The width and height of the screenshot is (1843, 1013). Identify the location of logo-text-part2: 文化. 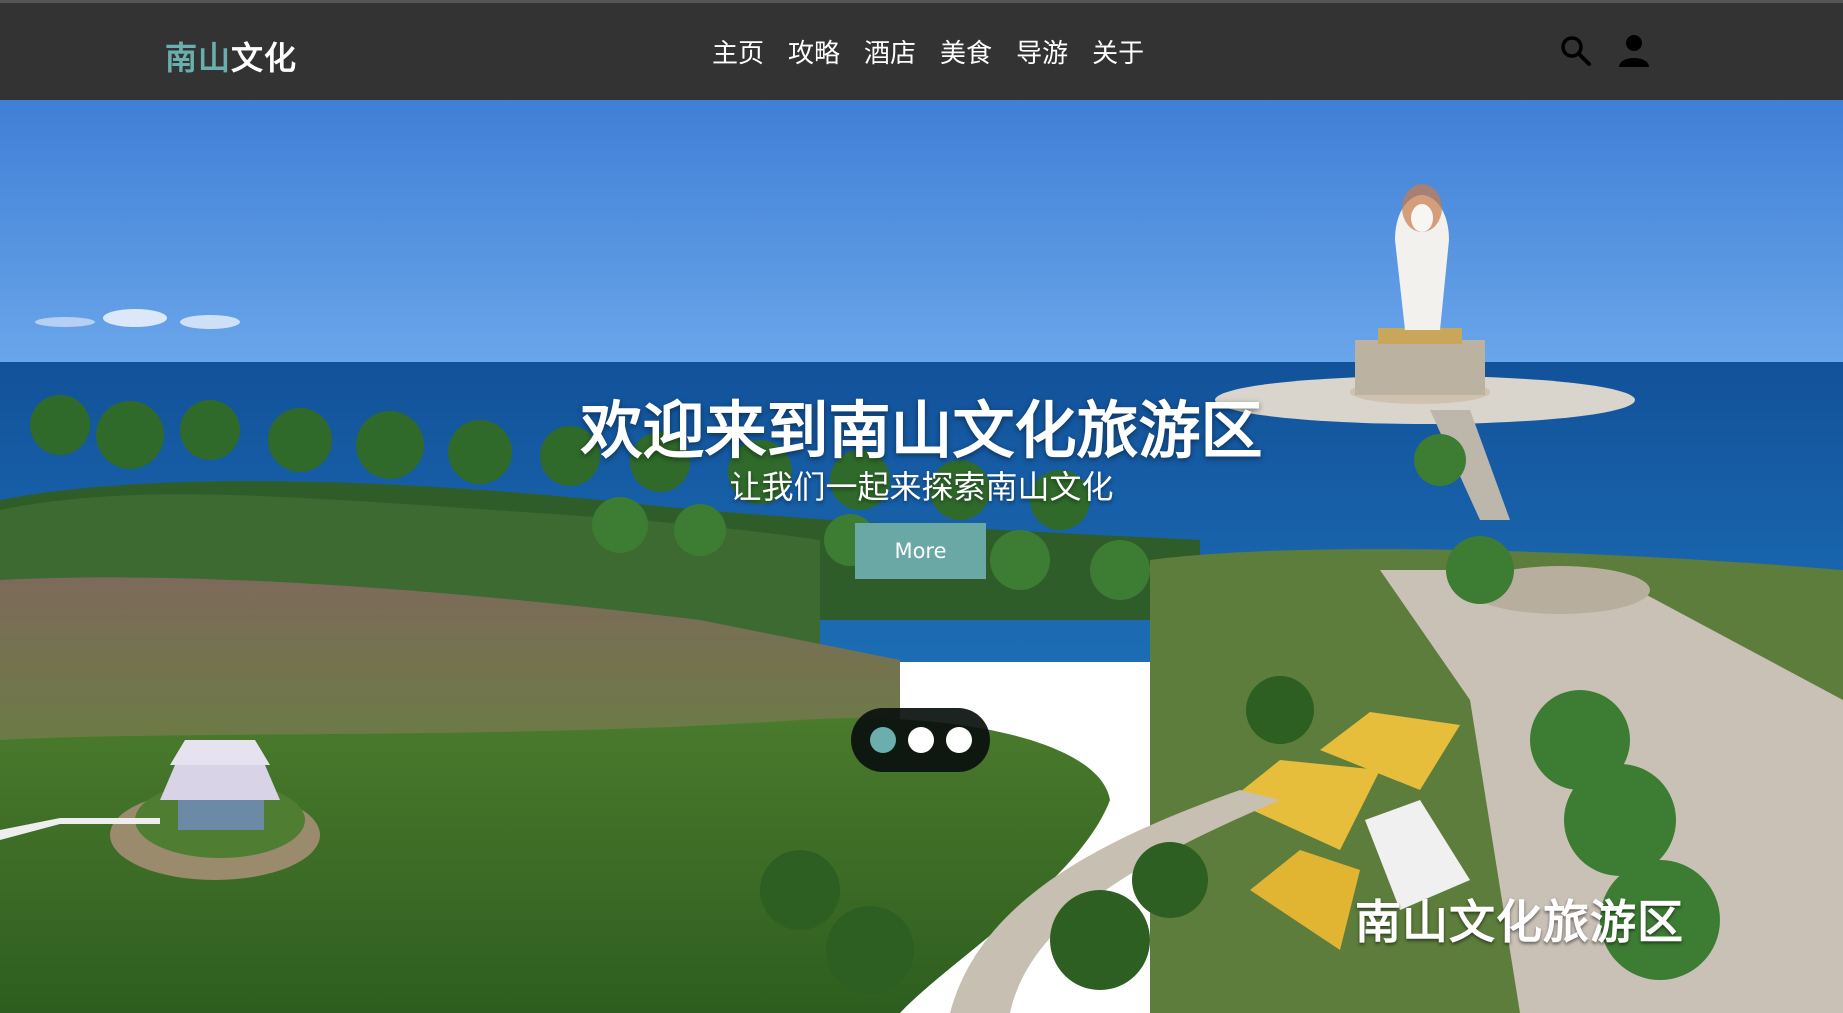
(264, 58).